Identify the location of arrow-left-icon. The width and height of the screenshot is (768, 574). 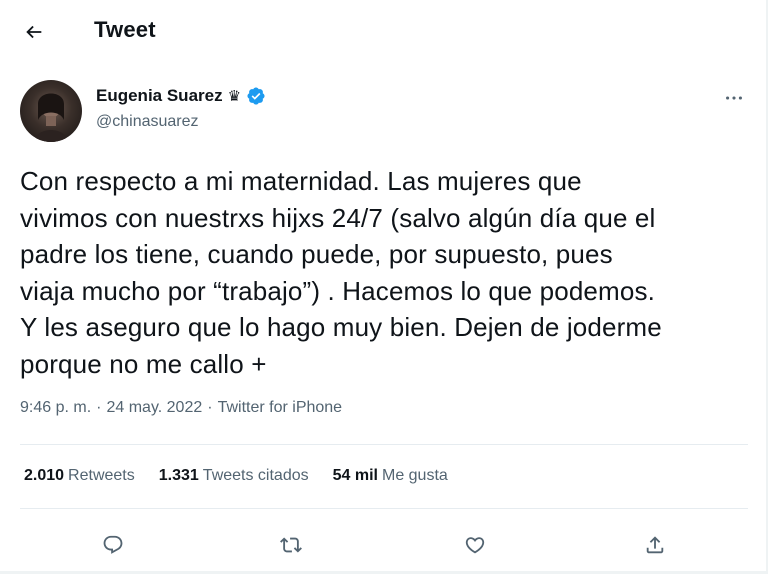
(34, 32).